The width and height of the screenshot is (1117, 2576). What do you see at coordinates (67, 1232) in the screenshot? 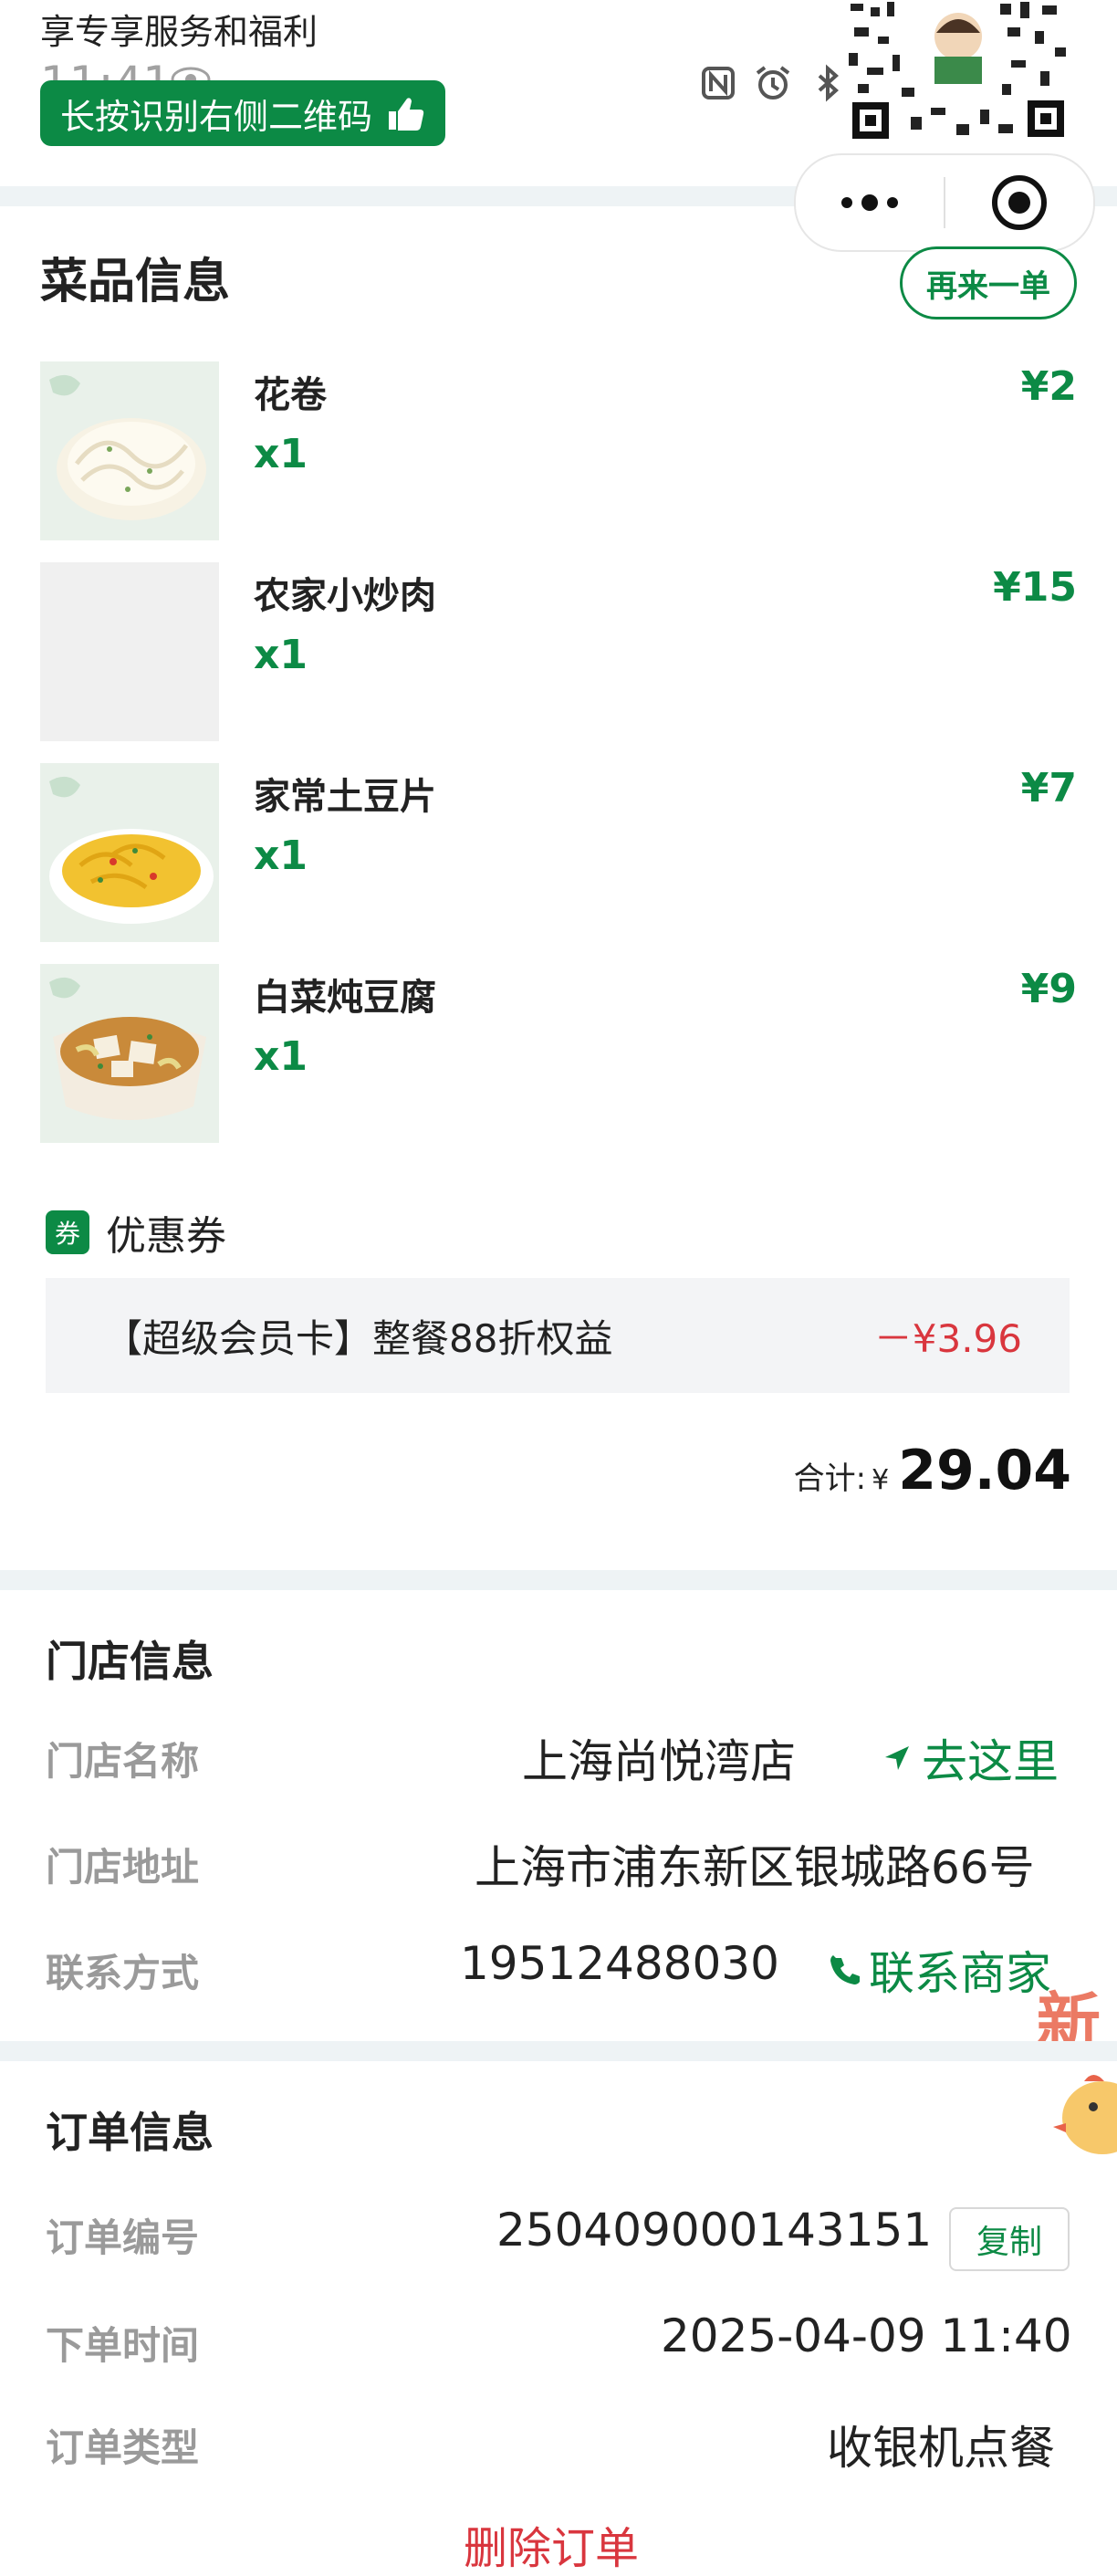
I see `coupon-badge-icon: 券` at bounding box center [67, 1232].